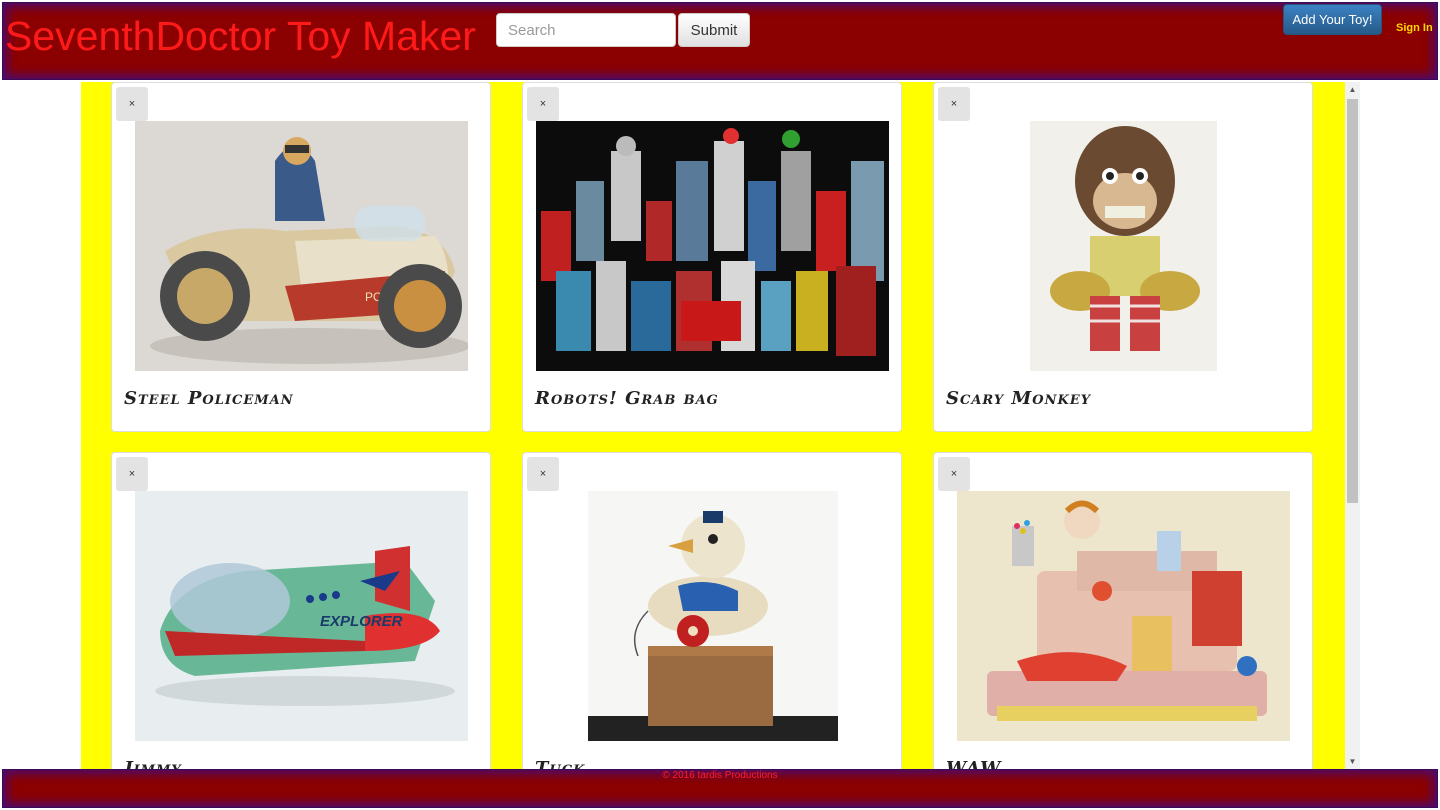  What do you see at coordinates (1123, 246) in the screenshot?
I see `toy-photo-scary-monkey` at bounding box center [1123, 246].